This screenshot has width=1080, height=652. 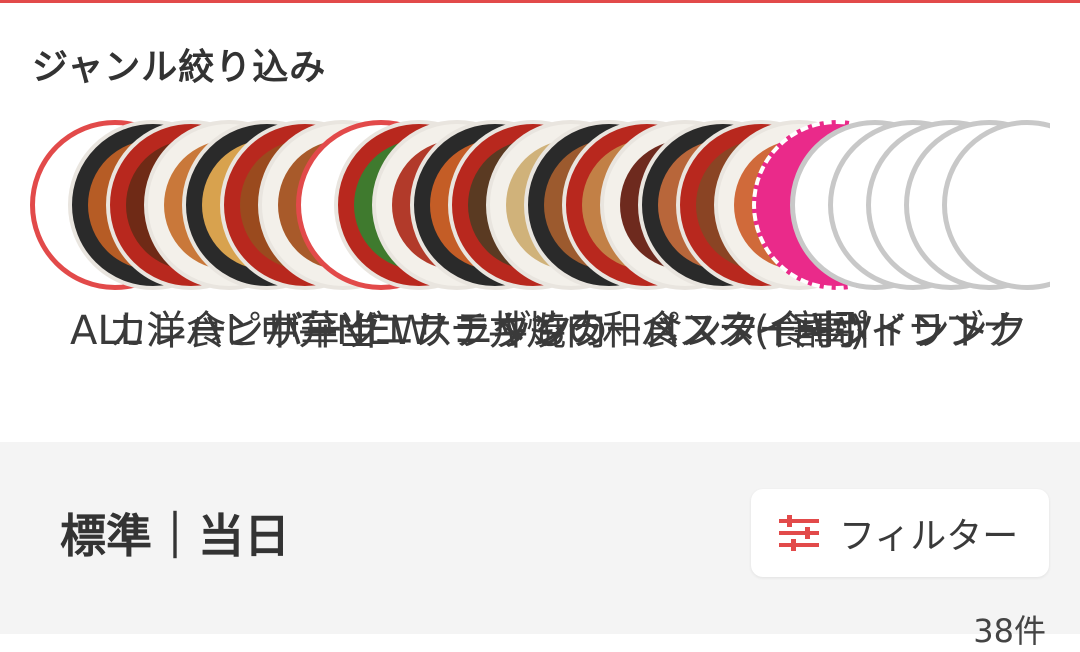 What do you see at coordinates (1002, 331) in the screenshot?
I see `genre-label: ナ` at bounding box center [1002, 331].